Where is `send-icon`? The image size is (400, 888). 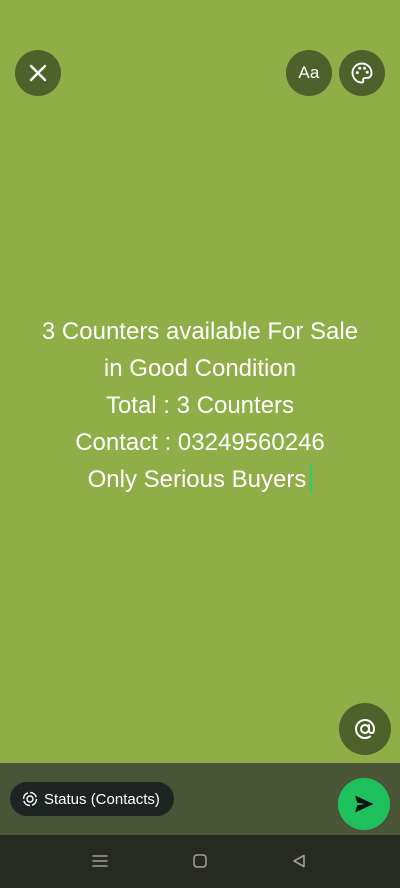
send-icon is located at coordinates (364, 804).